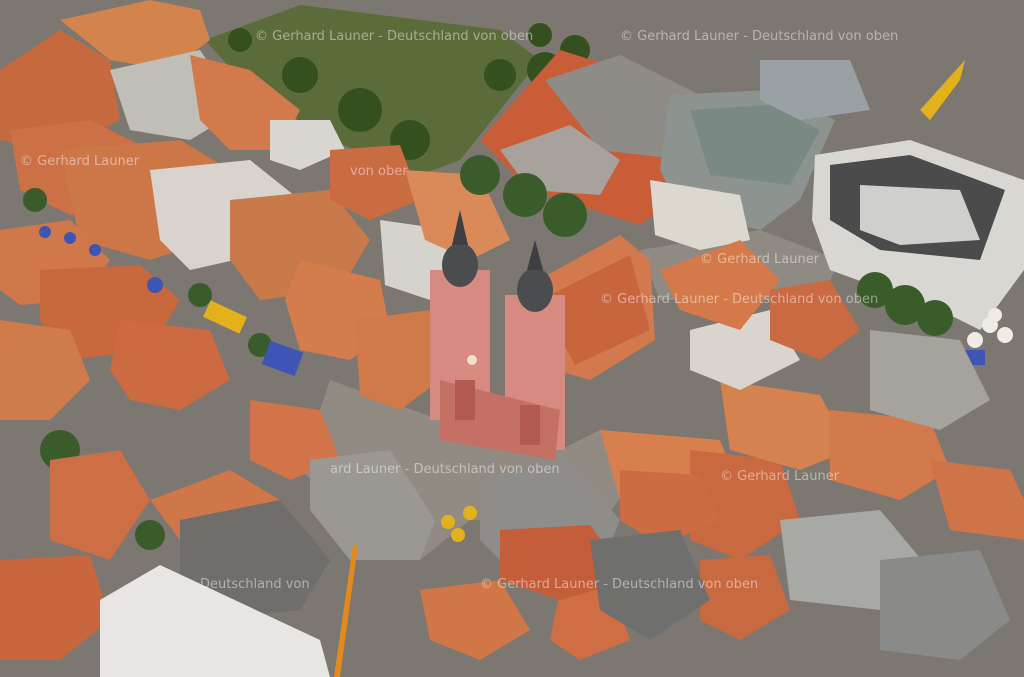  What do you see at coordinates (394, 36) in the screenshot?
I see `watermark-1: © Gerhard Launer - Deutschland von oben` at bounding box center [394, 36].